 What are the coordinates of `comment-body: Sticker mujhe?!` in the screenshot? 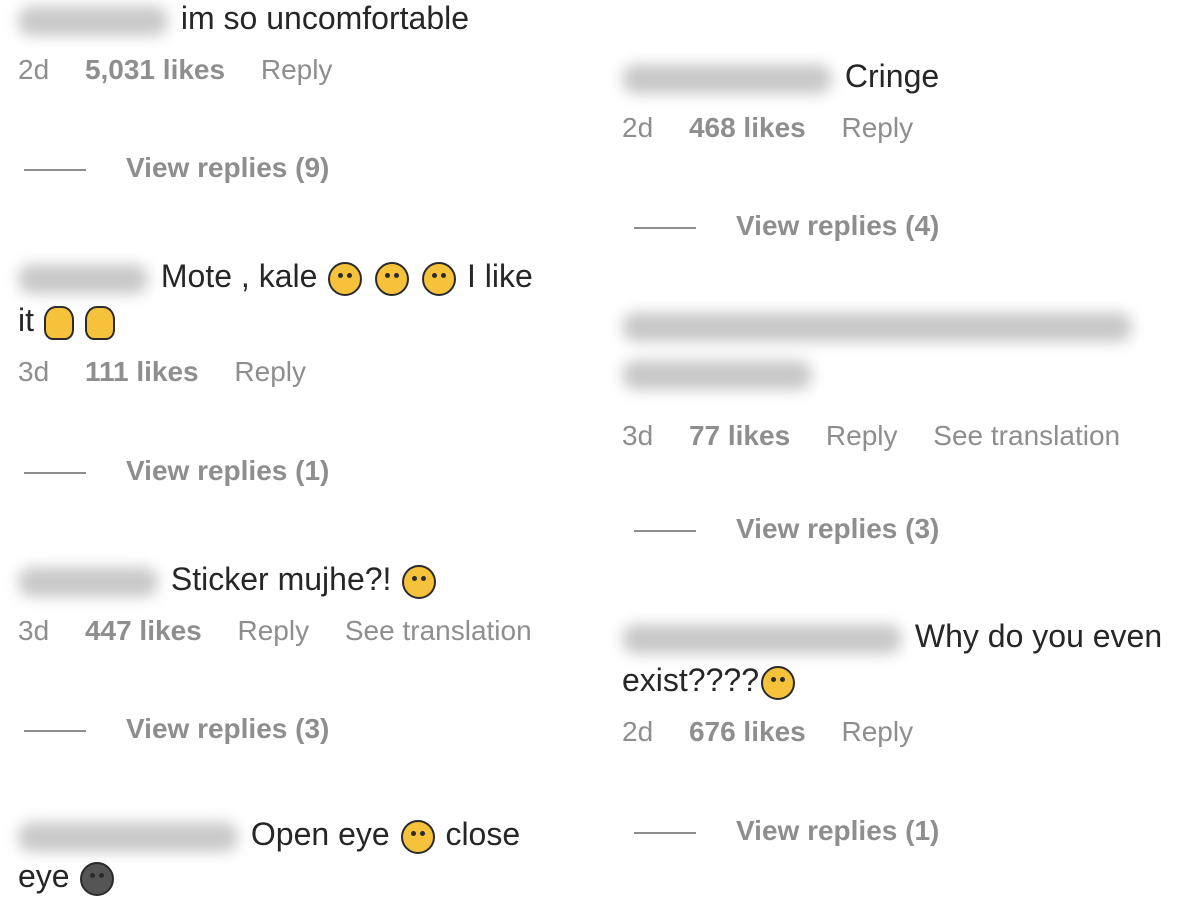 It's located at (281, 579).